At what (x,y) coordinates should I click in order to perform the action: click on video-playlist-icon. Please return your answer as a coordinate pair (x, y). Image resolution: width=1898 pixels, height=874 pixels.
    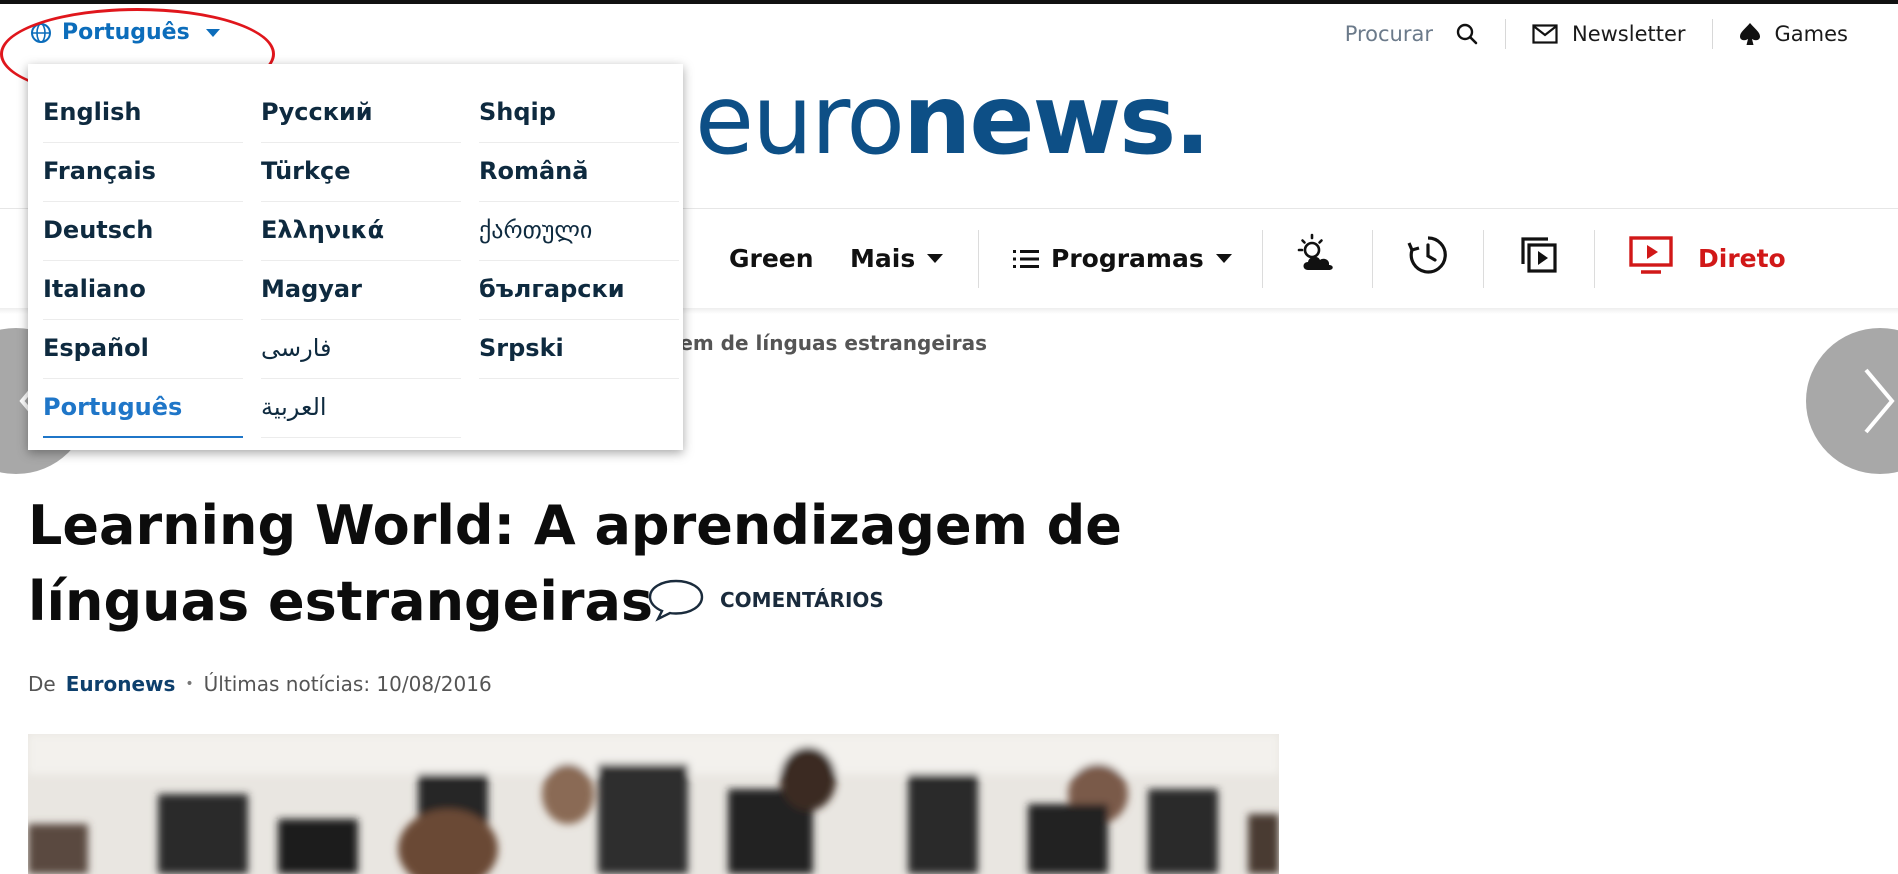
    Looking at the image, I should click on (1539, 255).